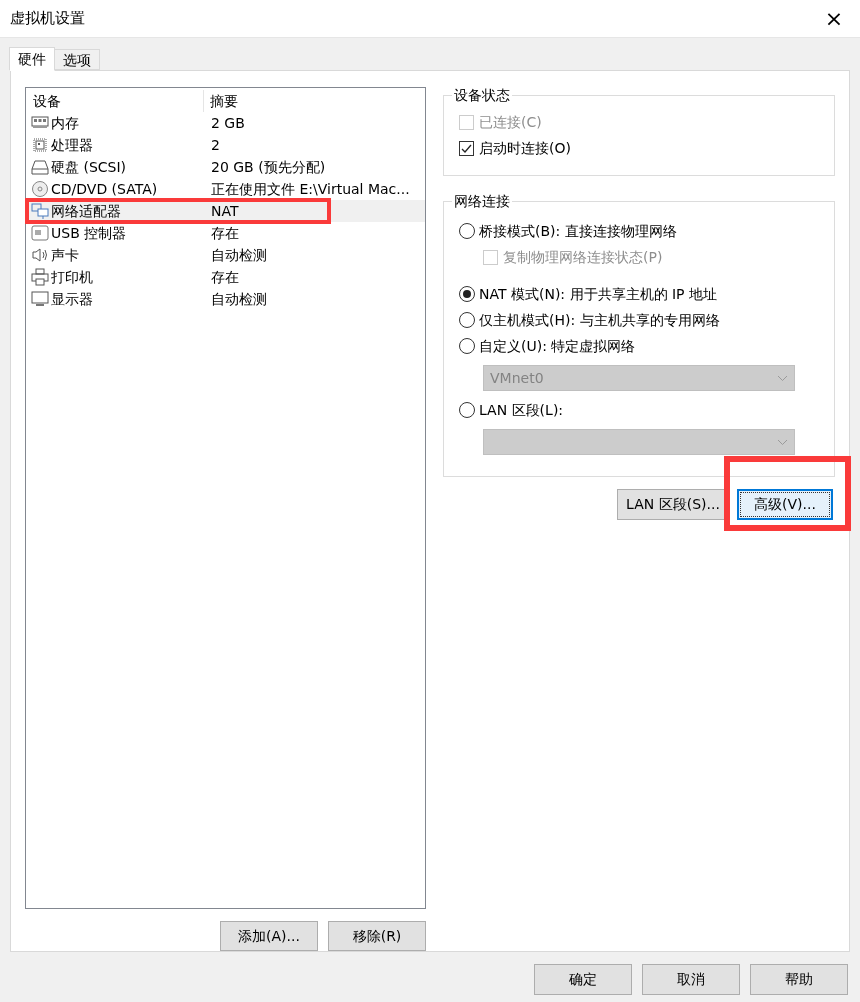  What do you see at coordinates (86, 211) in the screenshot?
I see `device-name: 网络适配器` at bounding box center [86, 211].